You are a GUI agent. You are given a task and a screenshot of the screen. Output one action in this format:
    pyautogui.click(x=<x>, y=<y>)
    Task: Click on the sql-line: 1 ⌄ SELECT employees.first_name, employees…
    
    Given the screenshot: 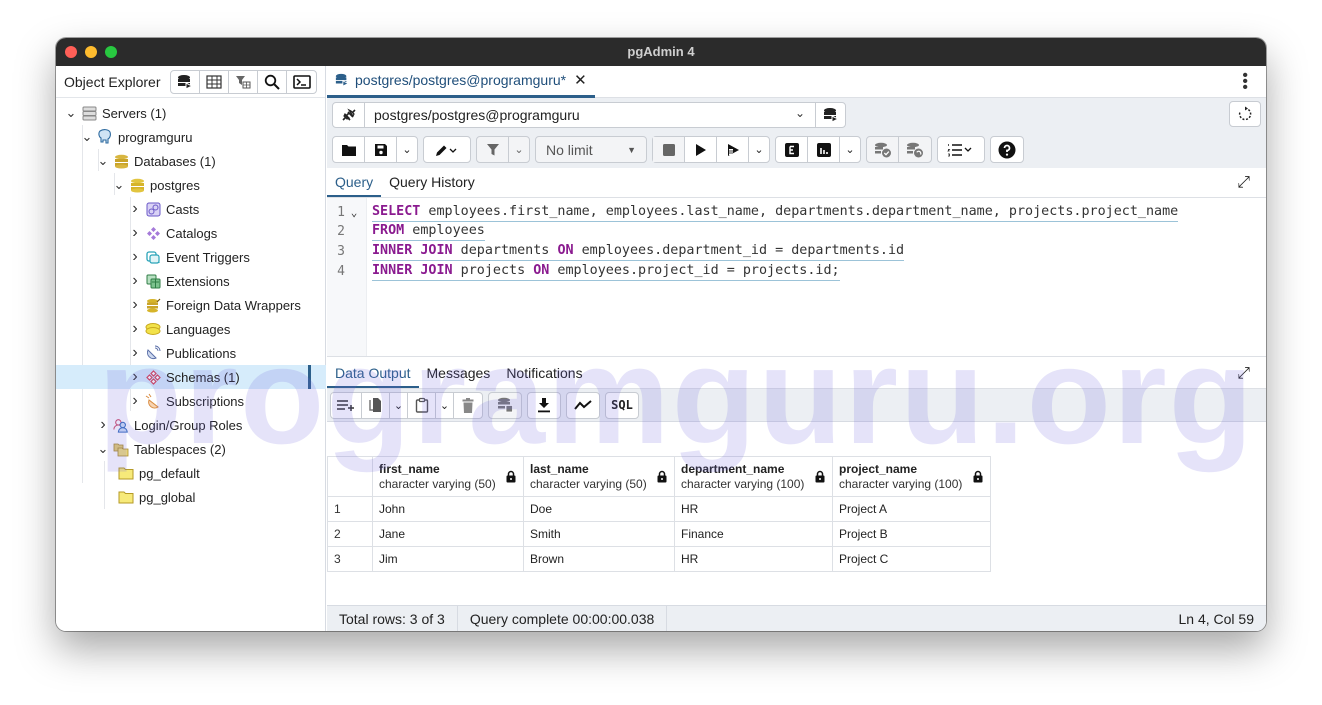 What is the action you would take?
    pyautogui.click(x=753, y=212)
    